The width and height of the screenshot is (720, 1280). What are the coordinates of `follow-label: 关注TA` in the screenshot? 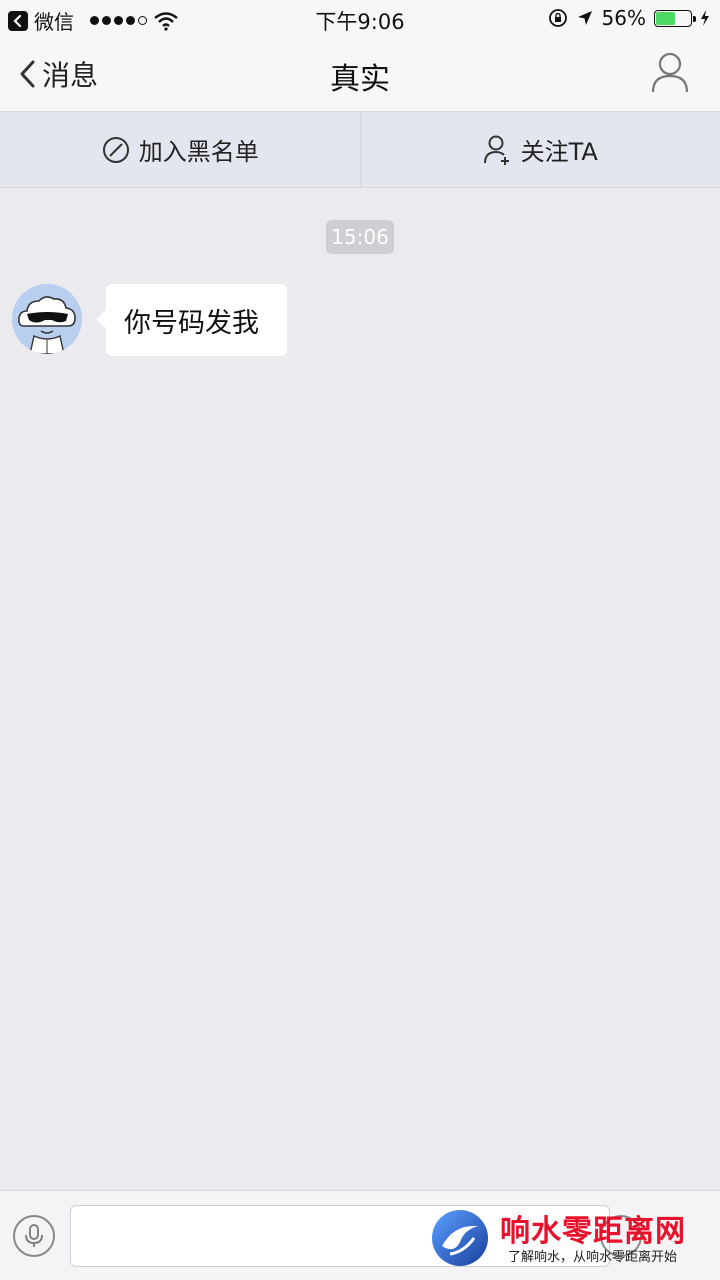 It's located at (559, 152).